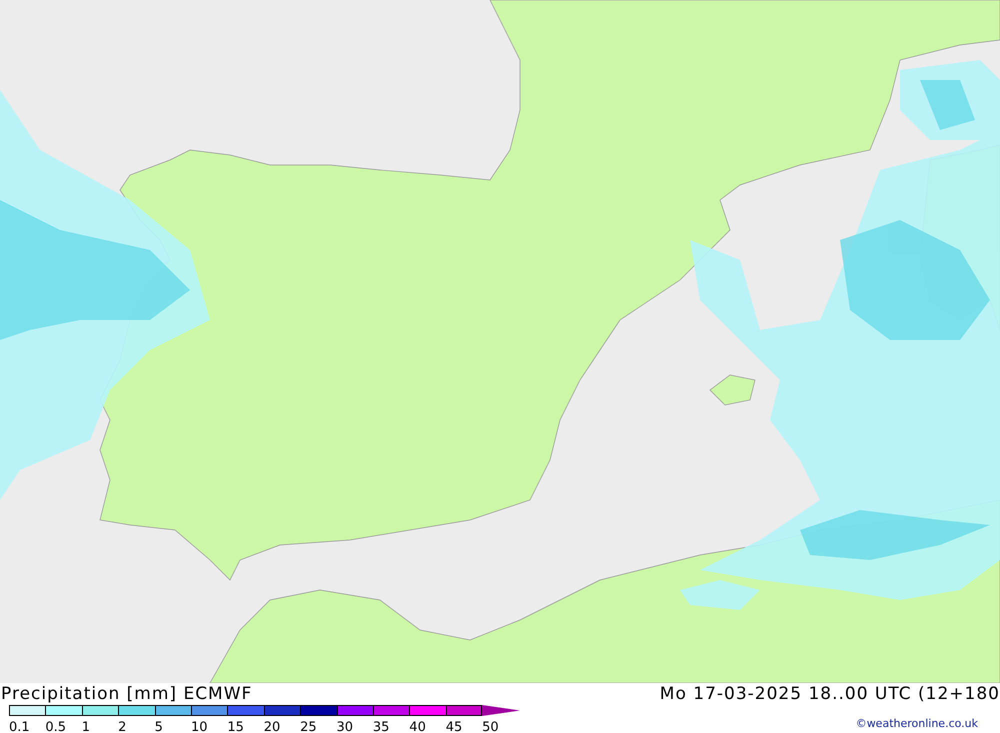 The height and width of the screenshot is (733, 1000). What do you see at coordinates (235, 726) in the screenshot?
I see `legend-label: 15` at bounding box center [235, 726].